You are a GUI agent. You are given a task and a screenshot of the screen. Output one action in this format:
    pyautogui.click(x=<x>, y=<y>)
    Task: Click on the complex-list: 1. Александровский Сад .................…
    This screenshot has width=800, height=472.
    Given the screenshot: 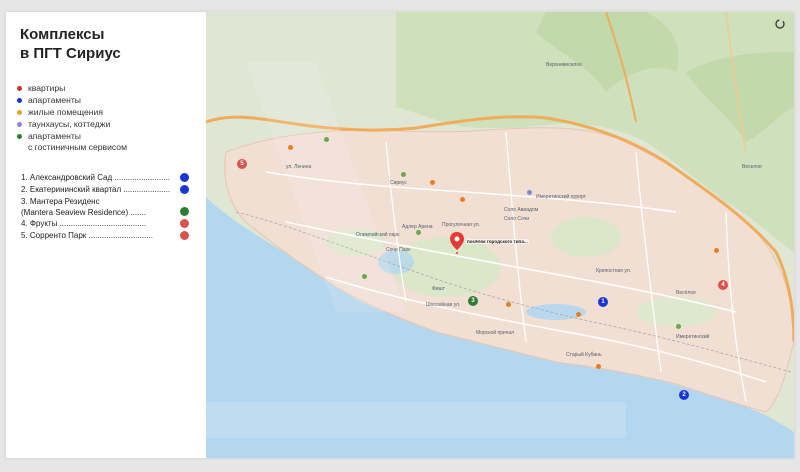 What is the action you would take?
    pyautogui.click(x=111, y=207)
    